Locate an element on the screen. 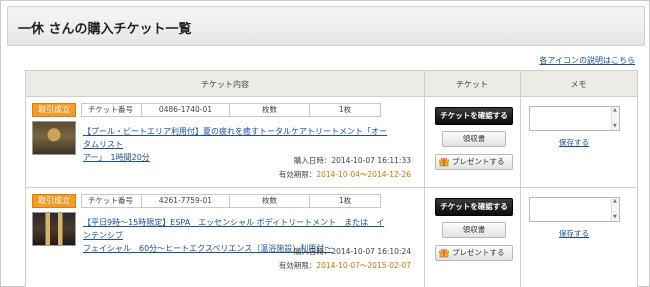  ticket-number: 4261-7759-01 is located at coordinates (186, 201).